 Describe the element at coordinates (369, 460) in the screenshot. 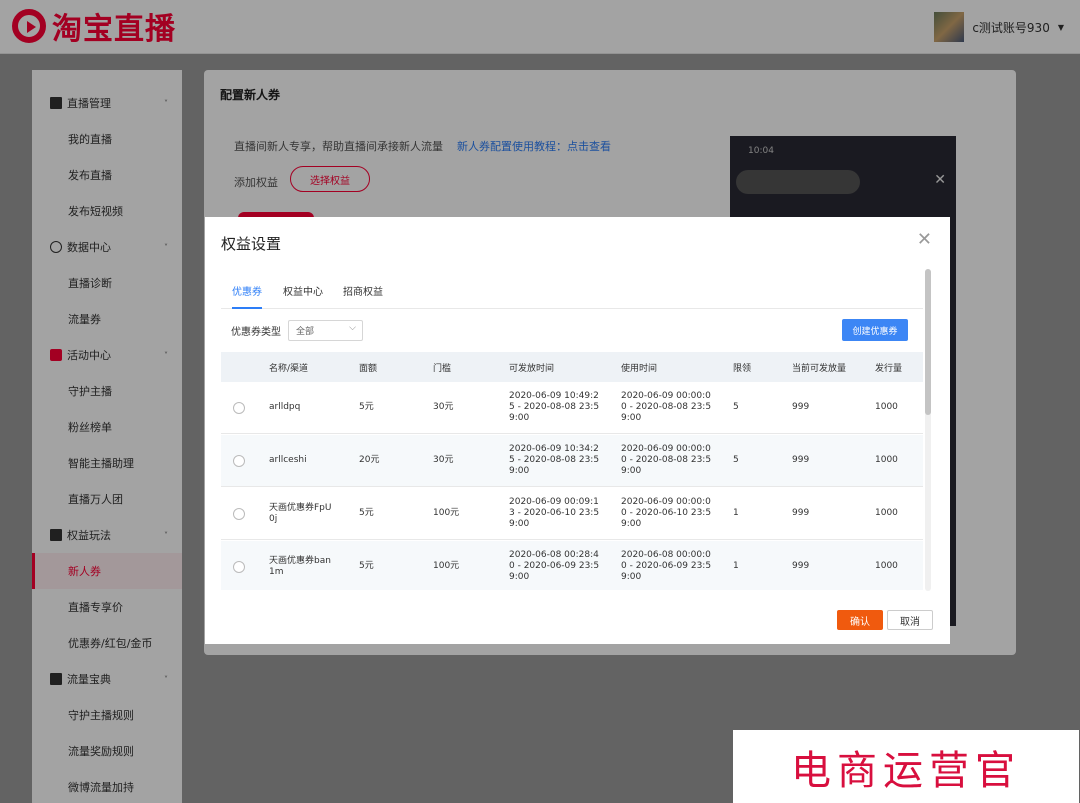

I see `cell-amount: 20元` at that location.